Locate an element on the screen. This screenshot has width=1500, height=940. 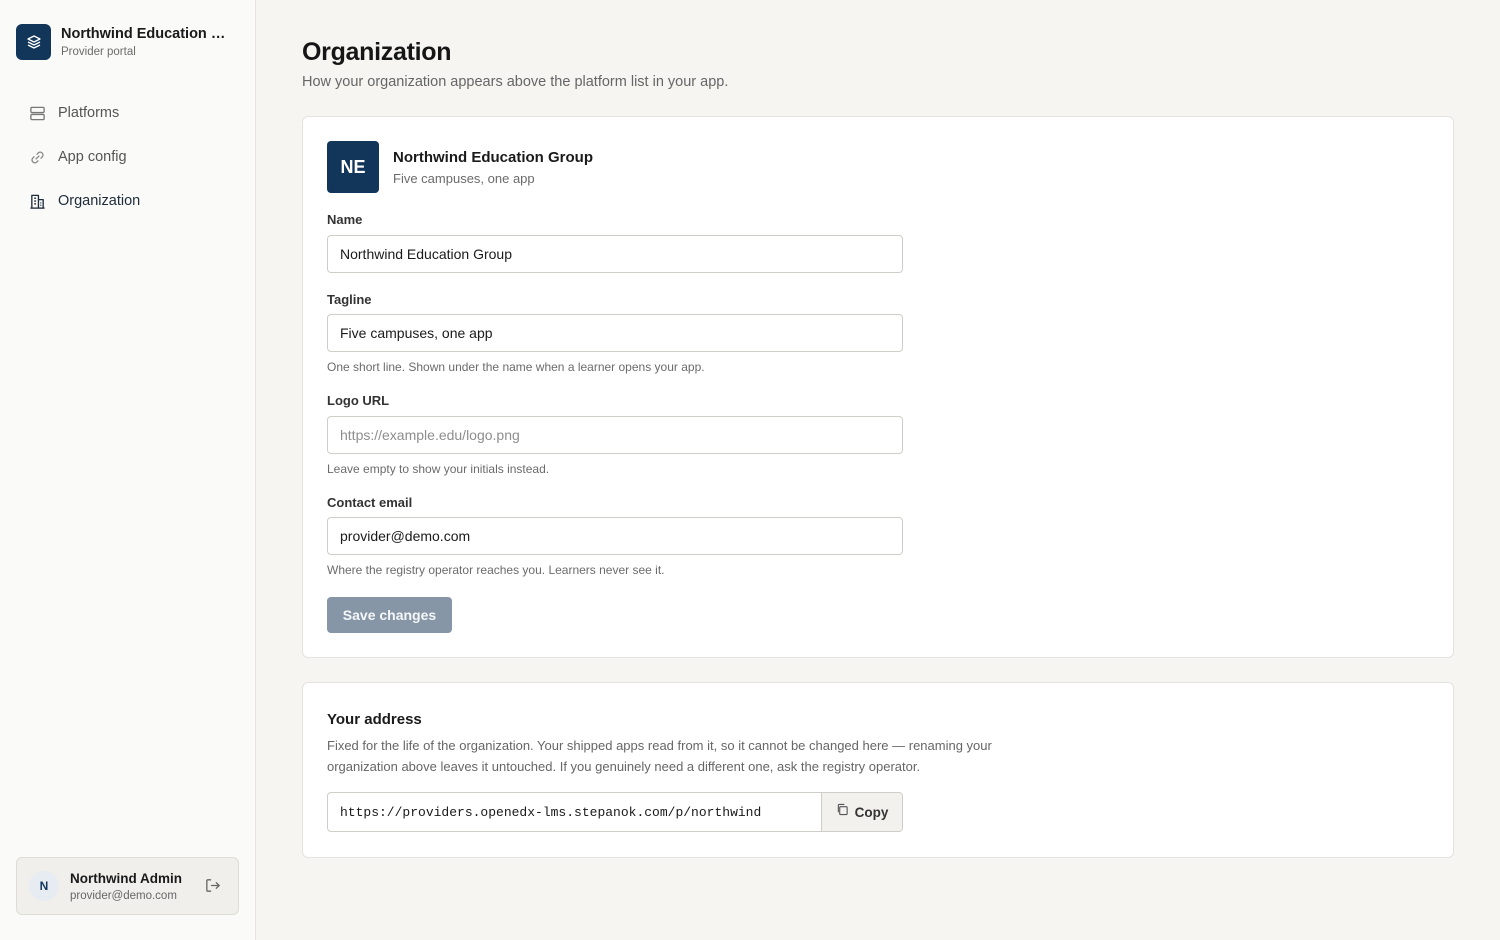
logo-url-label: Logo URL is located at coordinates (358, 400).